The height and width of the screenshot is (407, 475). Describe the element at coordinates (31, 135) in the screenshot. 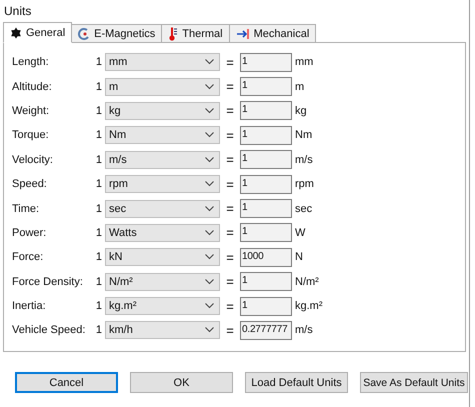

I see `unit-label: Torque:` at that location.